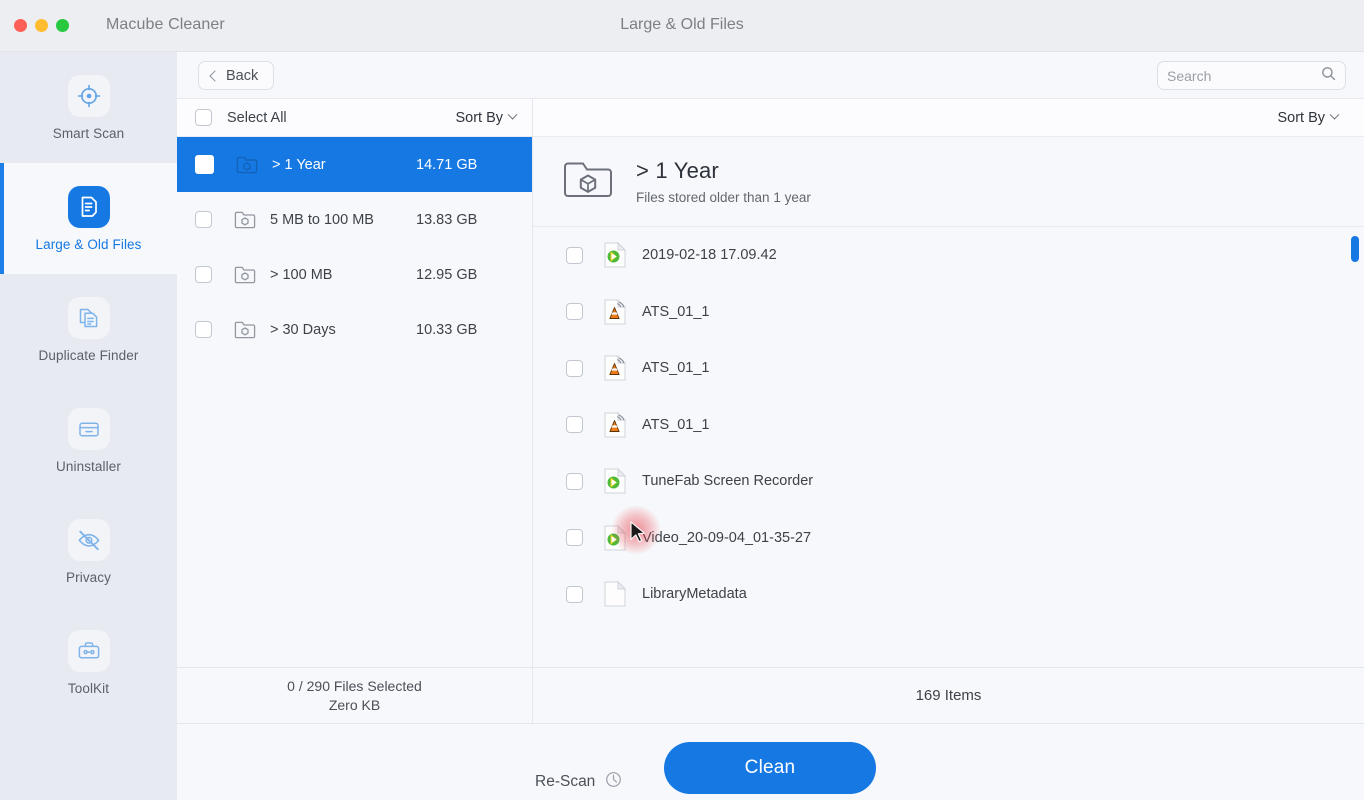  I want to click on file-name: TuneFab Screen Recorder, so click(728, 481).